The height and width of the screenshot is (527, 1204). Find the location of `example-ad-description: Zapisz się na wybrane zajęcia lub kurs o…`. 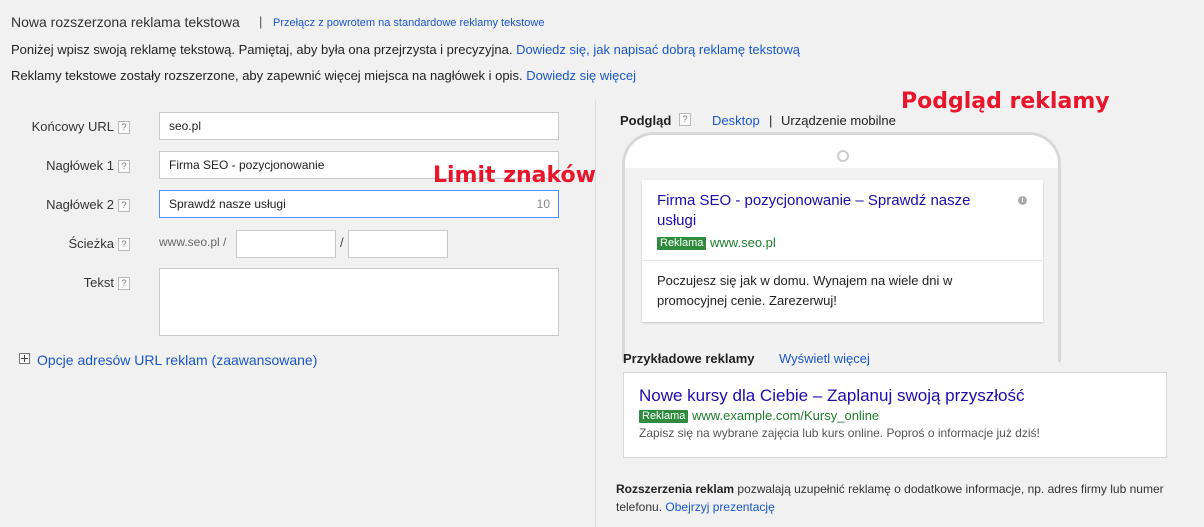

example-ad-description: Zapisz się na wybrane zajęcia lub kurs o… is located at coordinates (839, 433).